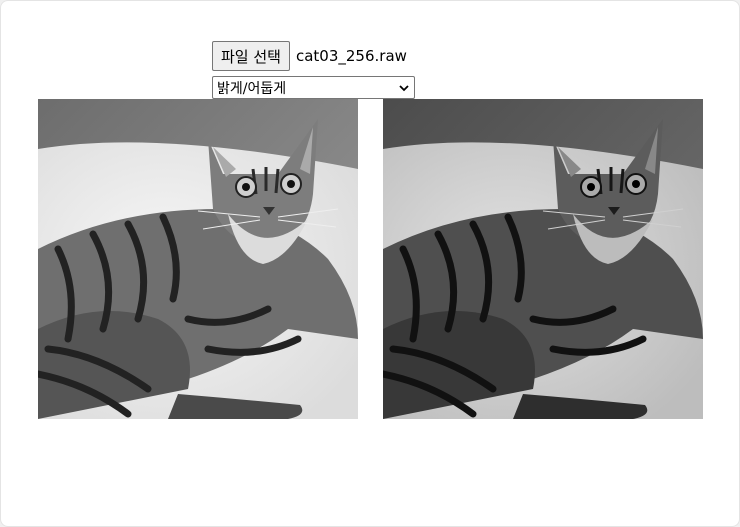  I want to click on file-input: 파일 선택 cat03_256.raw, so click(309, 56).